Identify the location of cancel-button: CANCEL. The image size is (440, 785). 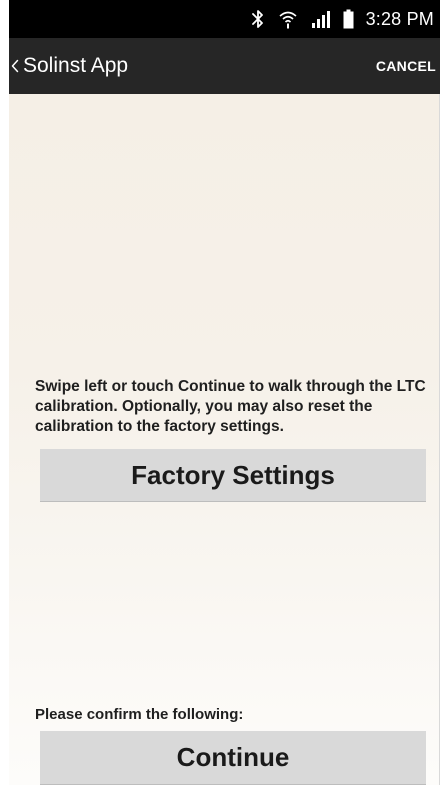
(406, 66).